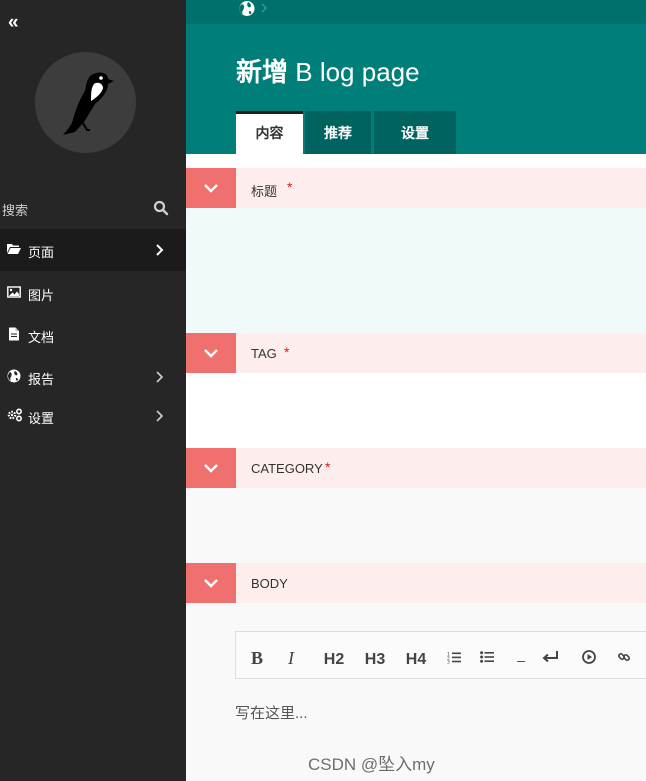 The width and height of the screenshot is (646, 781). I want to click on embed-media-icon, so click(589, 657).